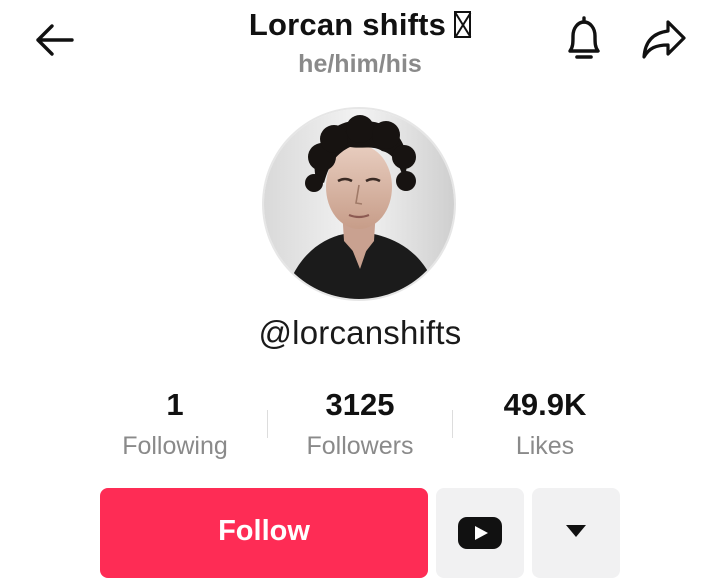  What do you see at coordinates (545, 446) in the screenshot?
I see `likes-label: Likes` at bounding box center [545, 446].